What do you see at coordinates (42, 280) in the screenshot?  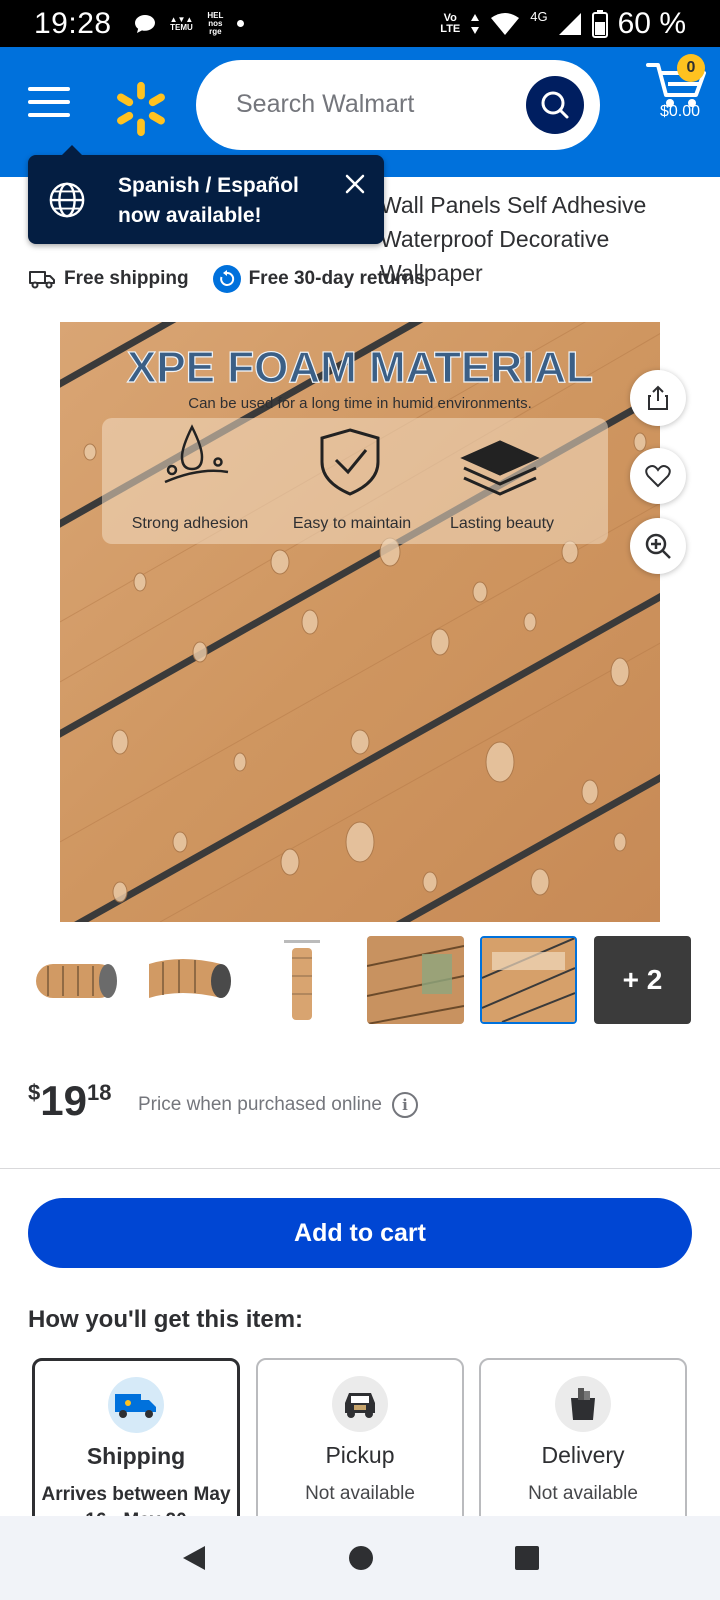 I see `truck-icon` at bounding box center [42, 280].